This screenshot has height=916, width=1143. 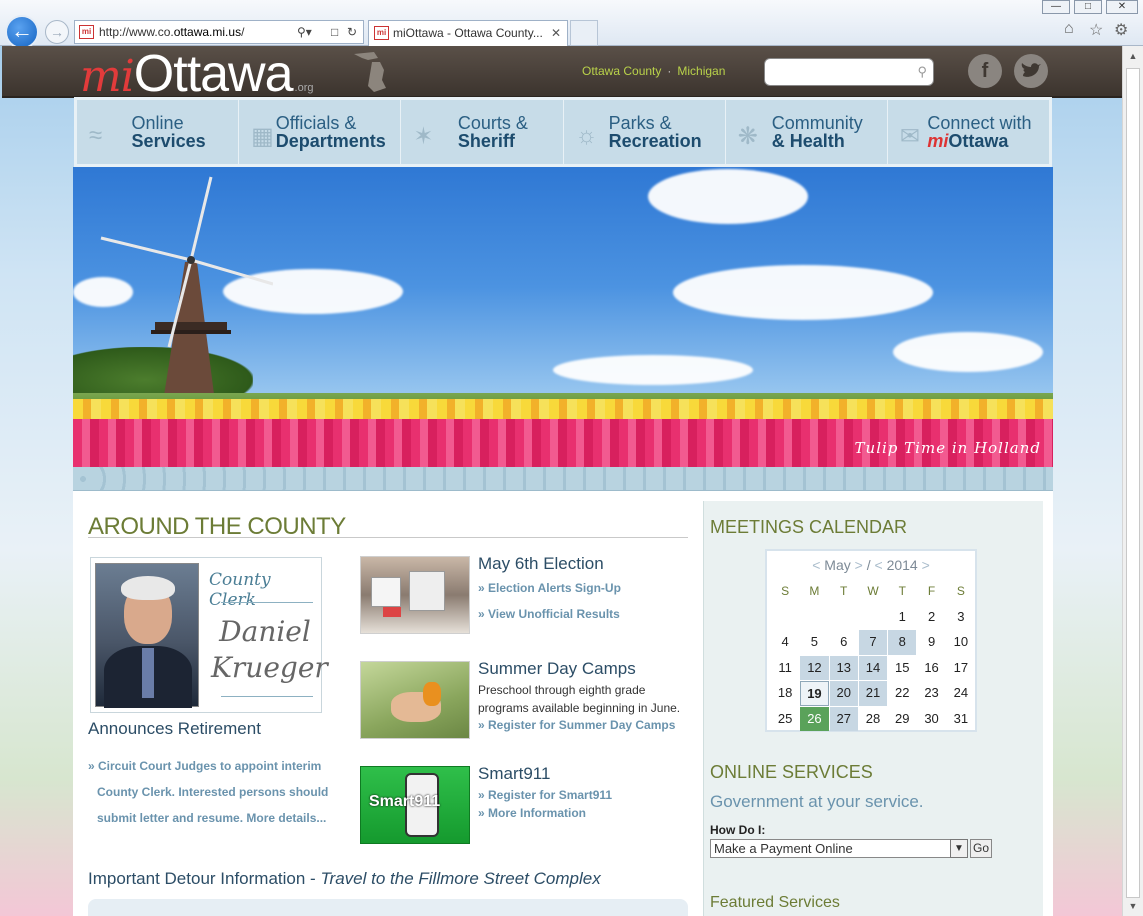 I want to click on calendar-day: 27, so click(x=843, y=718).